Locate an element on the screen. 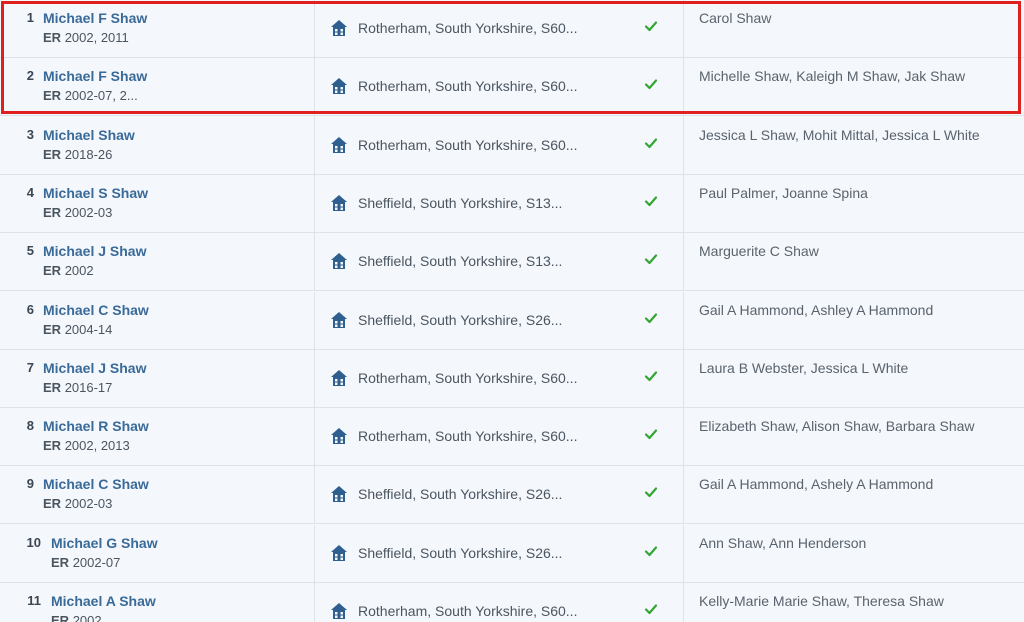 The image size is (1024, 622). electoral-roll-years: ER 2002, 2013 is located at coordinates (86, 445).